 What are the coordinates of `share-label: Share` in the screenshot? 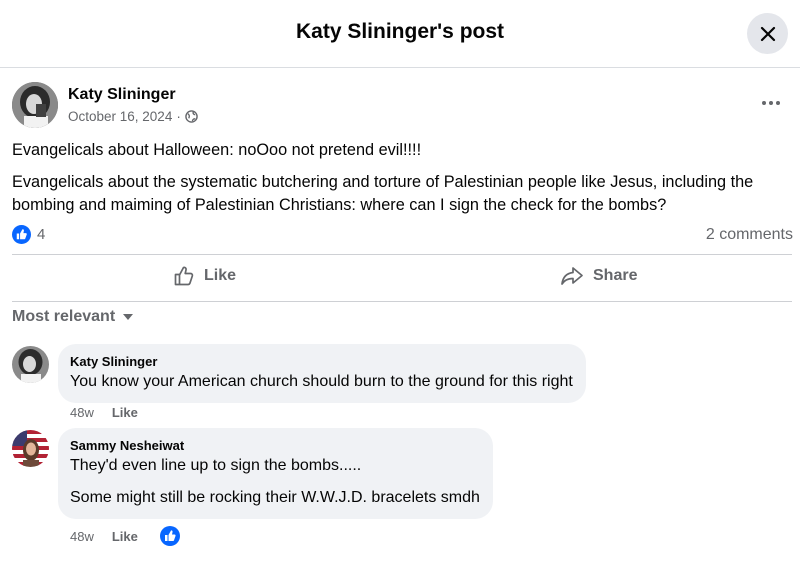 It's located at (615, 275).